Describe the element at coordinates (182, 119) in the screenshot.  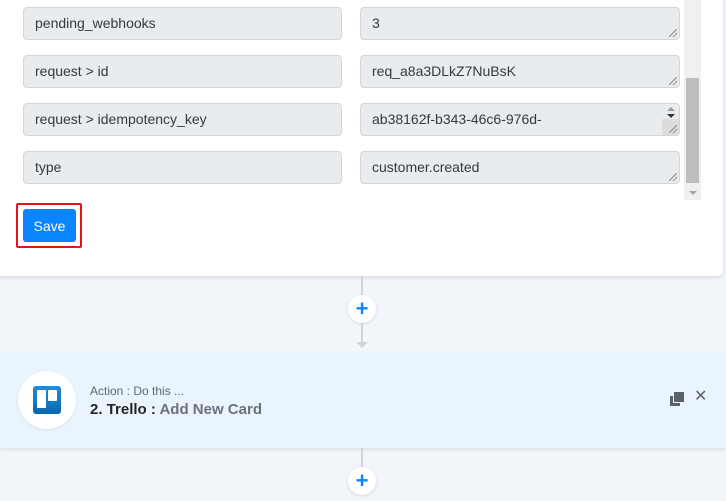
I see `field-key: request > idempotency_key` at that location.